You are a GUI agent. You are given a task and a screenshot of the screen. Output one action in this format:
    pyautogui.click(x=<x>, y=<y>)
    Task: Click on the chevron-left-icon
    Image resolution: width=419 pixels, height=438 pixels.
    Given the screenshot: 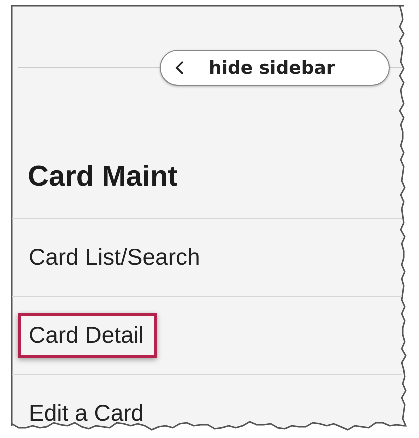 What is the action you would take?
    pyautogui.click(x=180, y=68)
    